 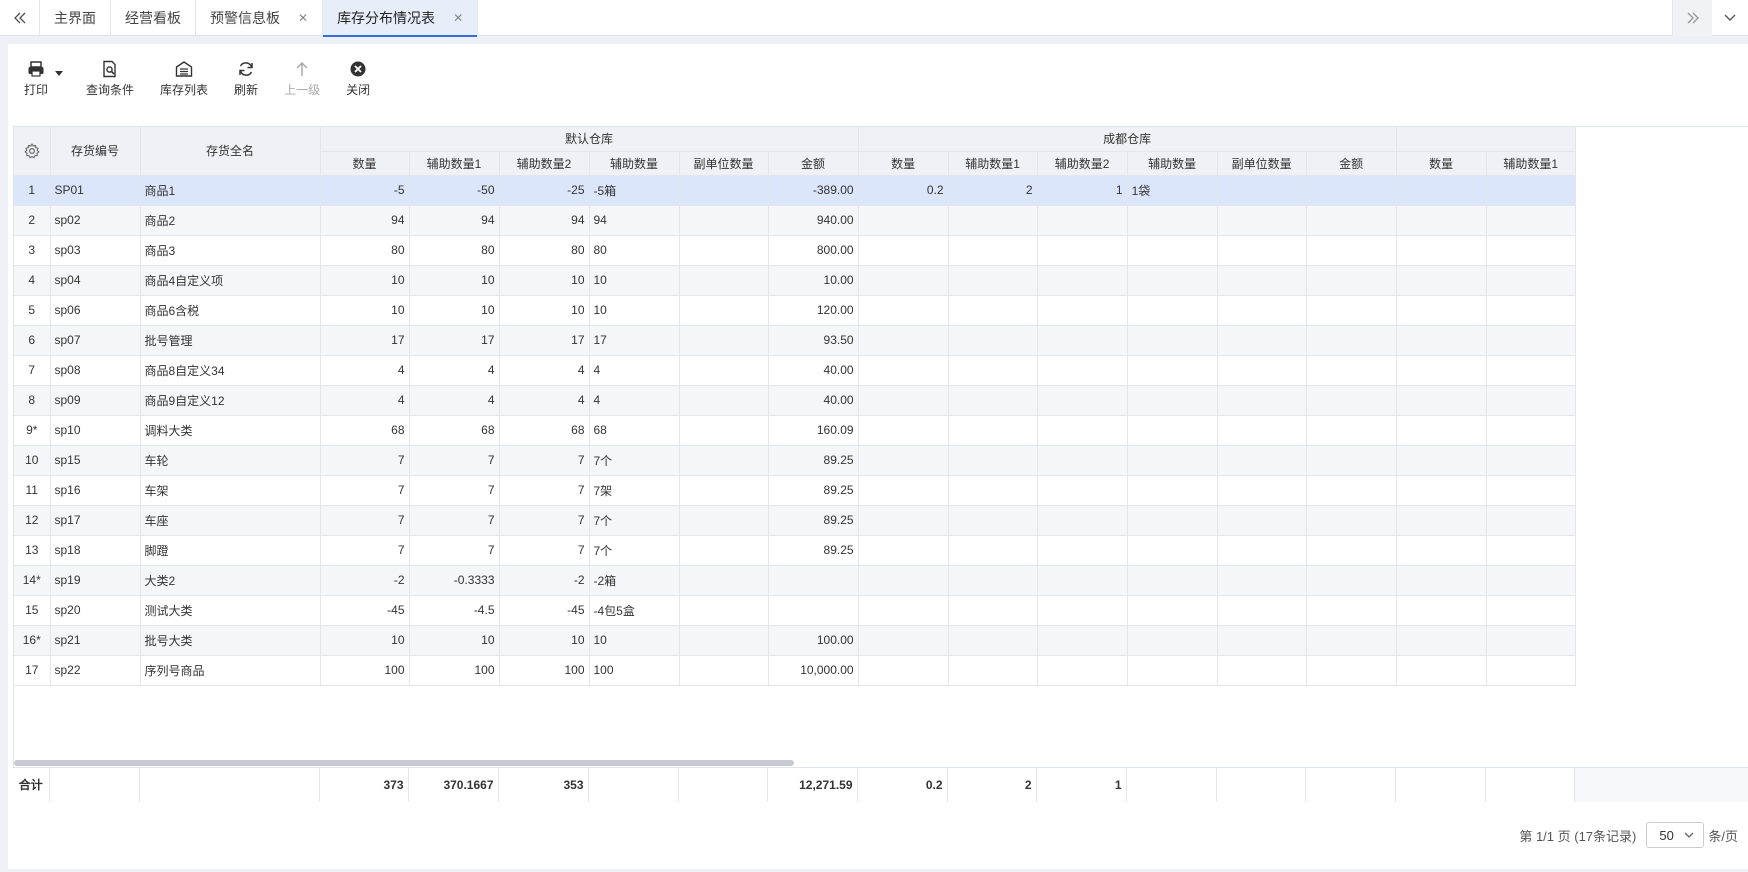 I want to click on table-row: 1 SP01 商品1 -5 -50 -25 -5箱 -389.00 0.2 2 1 1袋, so click(x=795, y=190).